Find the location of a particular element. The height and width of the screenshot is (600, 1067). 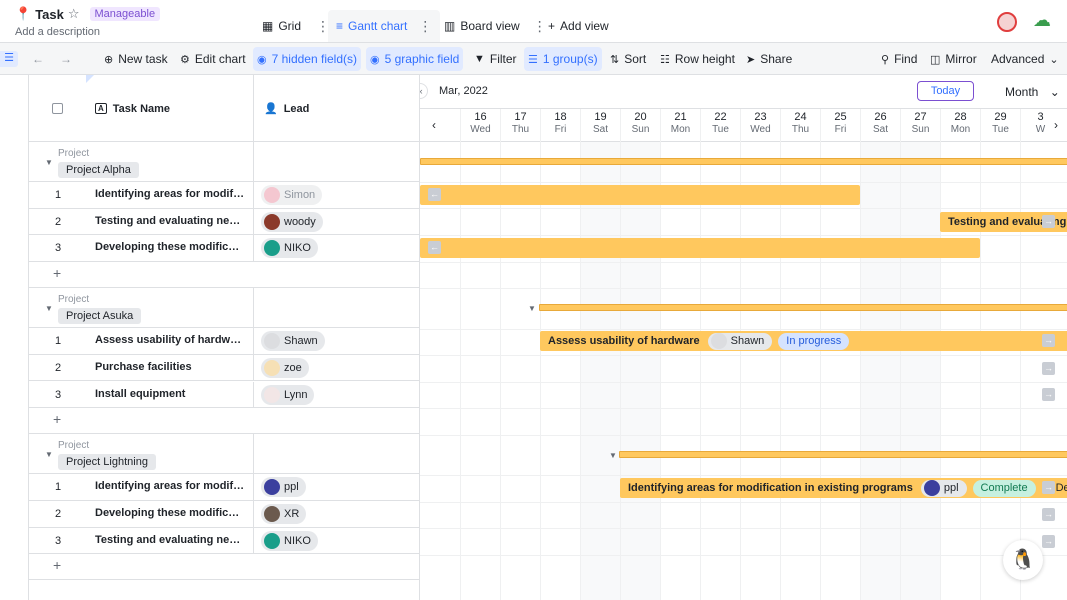

today-button: Today is located at coordinates (945, 91).